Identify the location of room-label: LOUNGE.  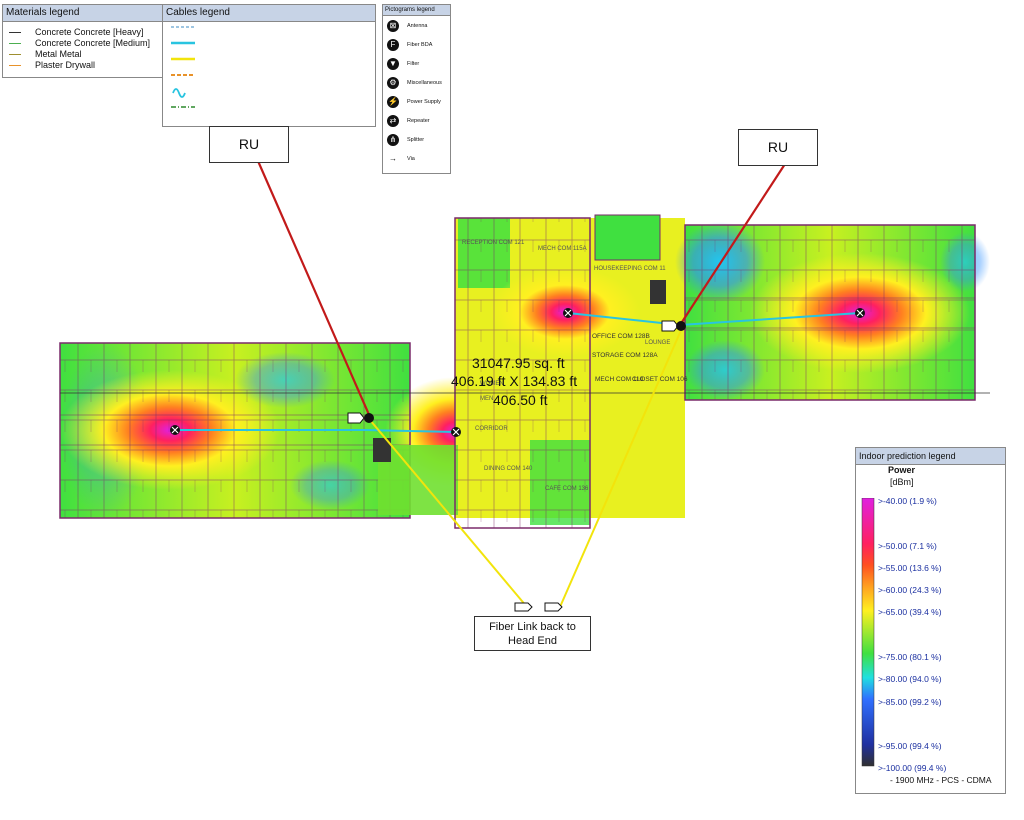
(657, 343).